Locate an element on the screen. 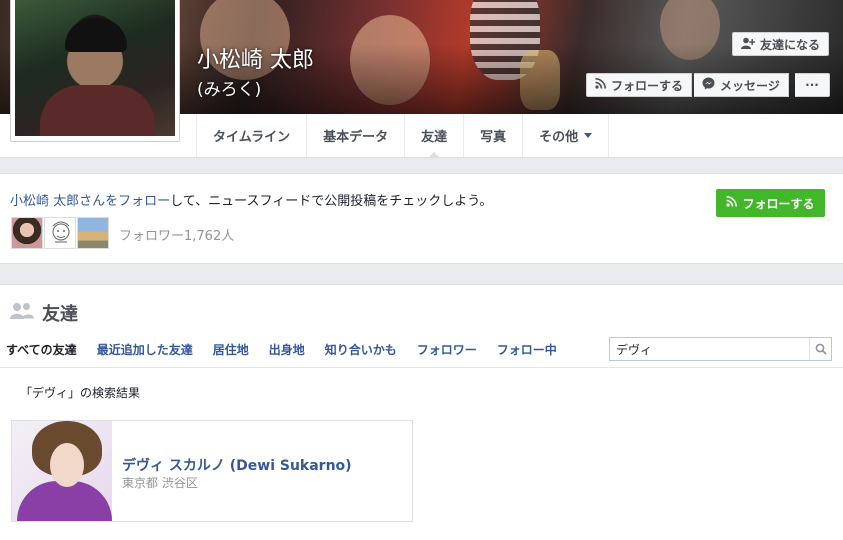 This screenshot has width=843, height=540. friends-heading: 友達 is located at coordinates (44, 313).